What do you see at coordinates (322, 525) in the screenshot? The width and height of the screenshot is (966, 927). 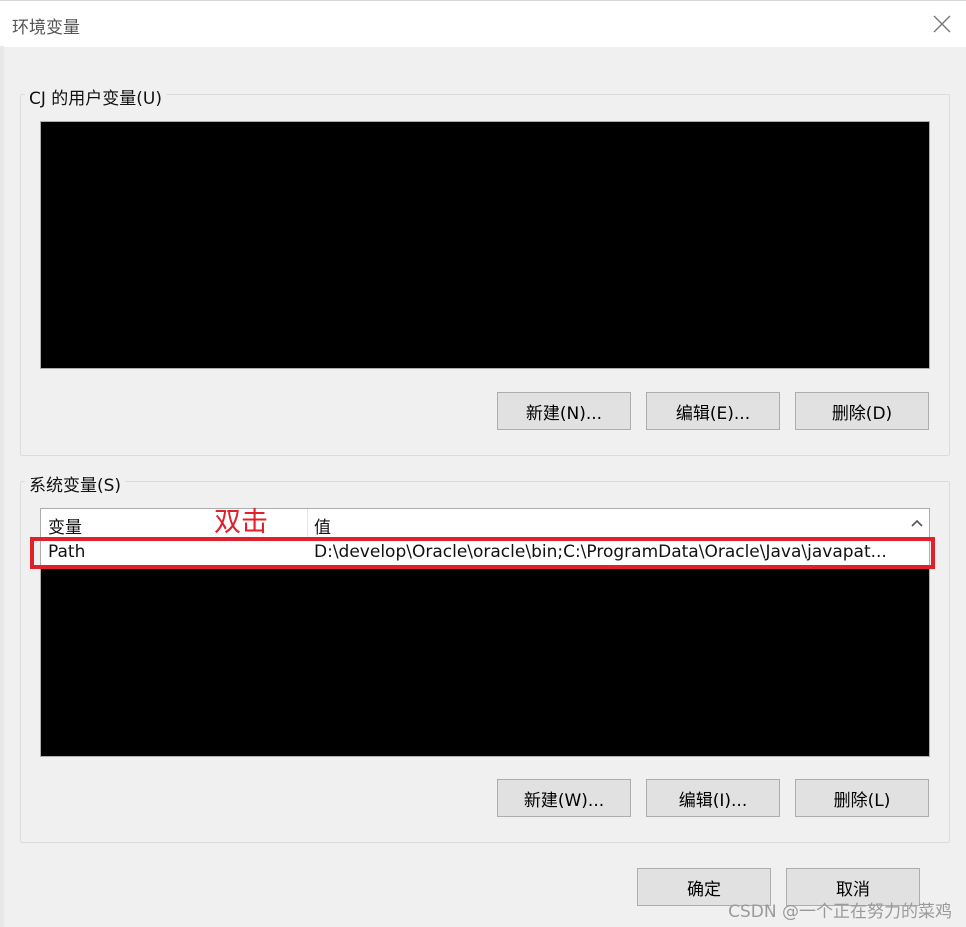 I see `column-header-value: 值` at bounding box center [322, 525].